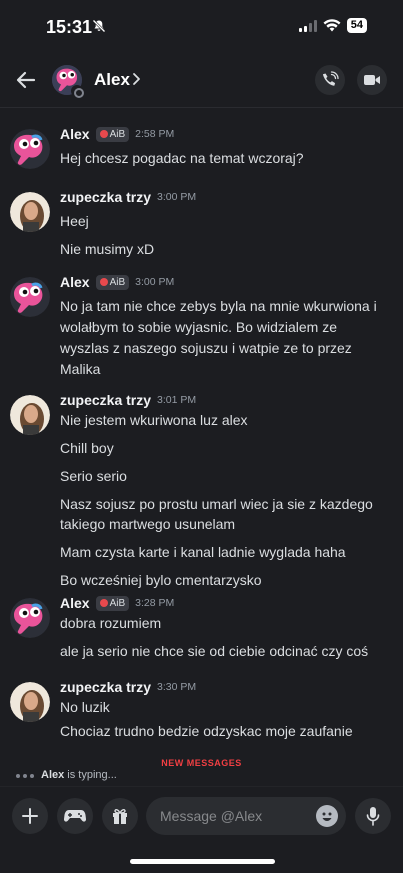 The image size is (403, 873). Describe the element at coordinates (87, 448) in the screenshot. I see `message-text: Chill boy` at that location.